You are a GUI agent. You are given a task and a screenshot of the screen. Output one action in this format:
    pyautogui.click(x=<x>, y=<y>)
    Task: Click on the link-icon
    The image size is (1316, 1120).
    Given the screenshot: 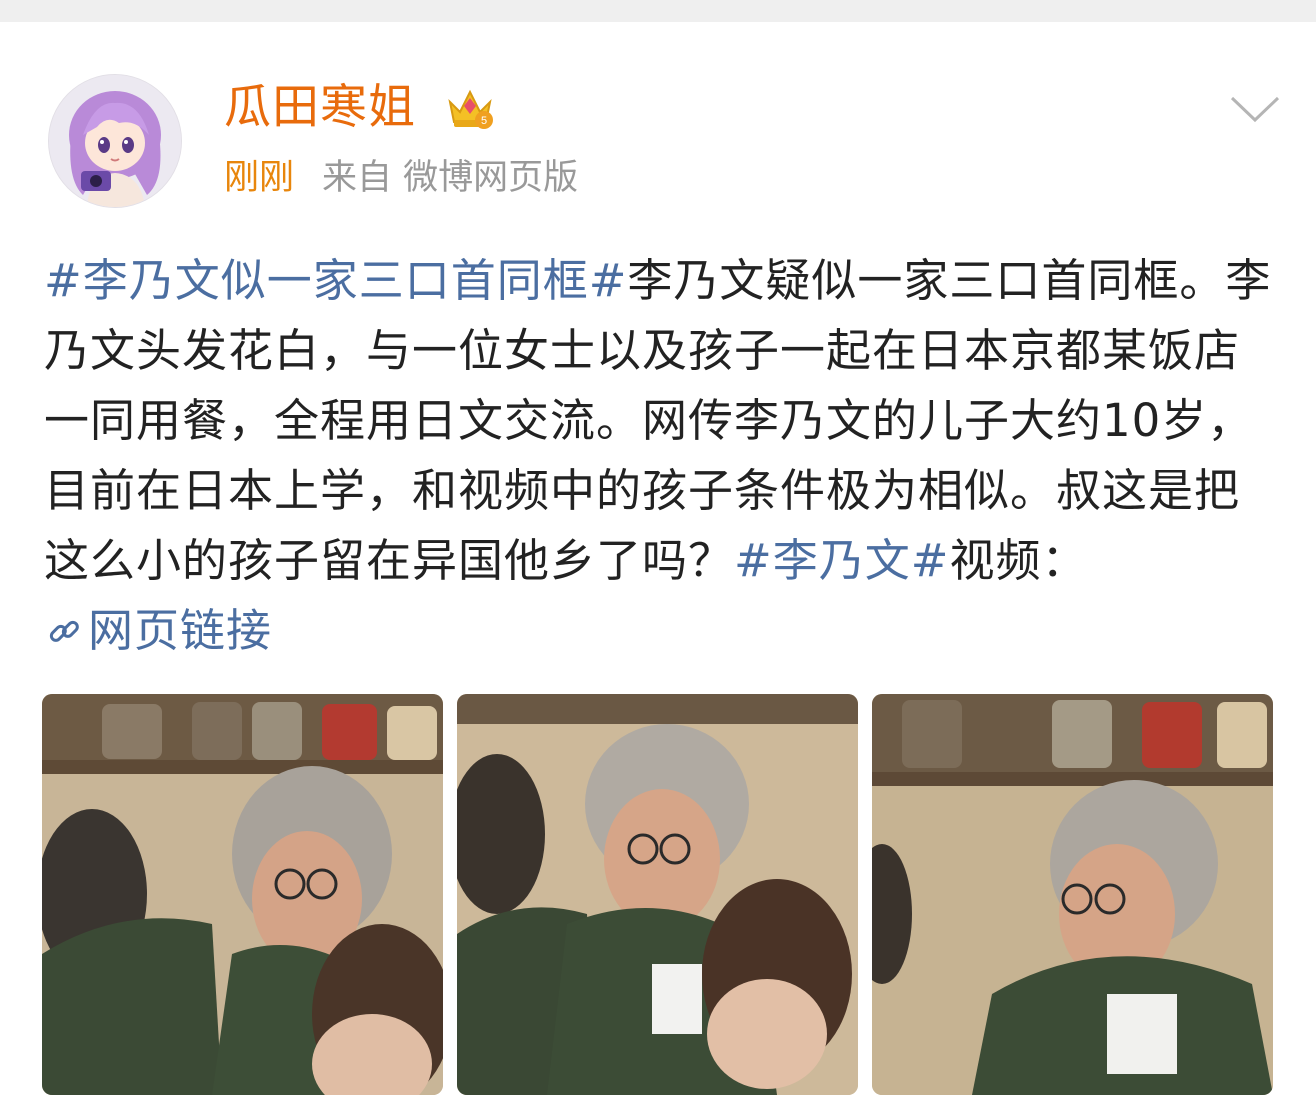 What is the action you would take?
    pyautogui.click(x=64, y=622)
    